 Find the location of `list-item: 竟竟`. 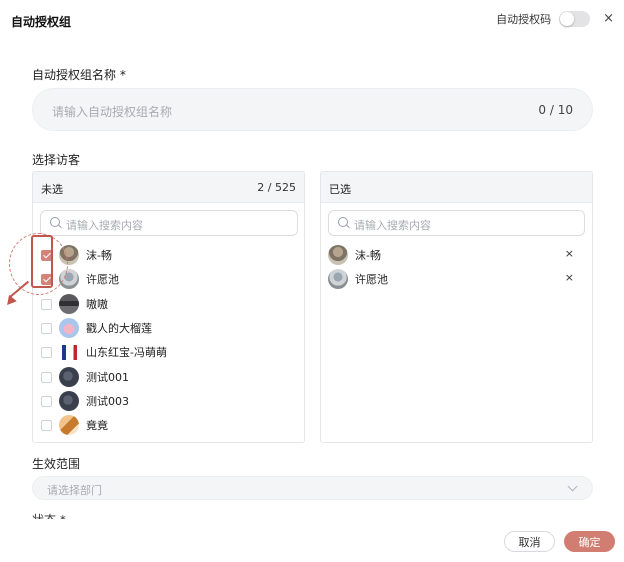

list-item: 竟竟 is located at coordinates (74, 425).